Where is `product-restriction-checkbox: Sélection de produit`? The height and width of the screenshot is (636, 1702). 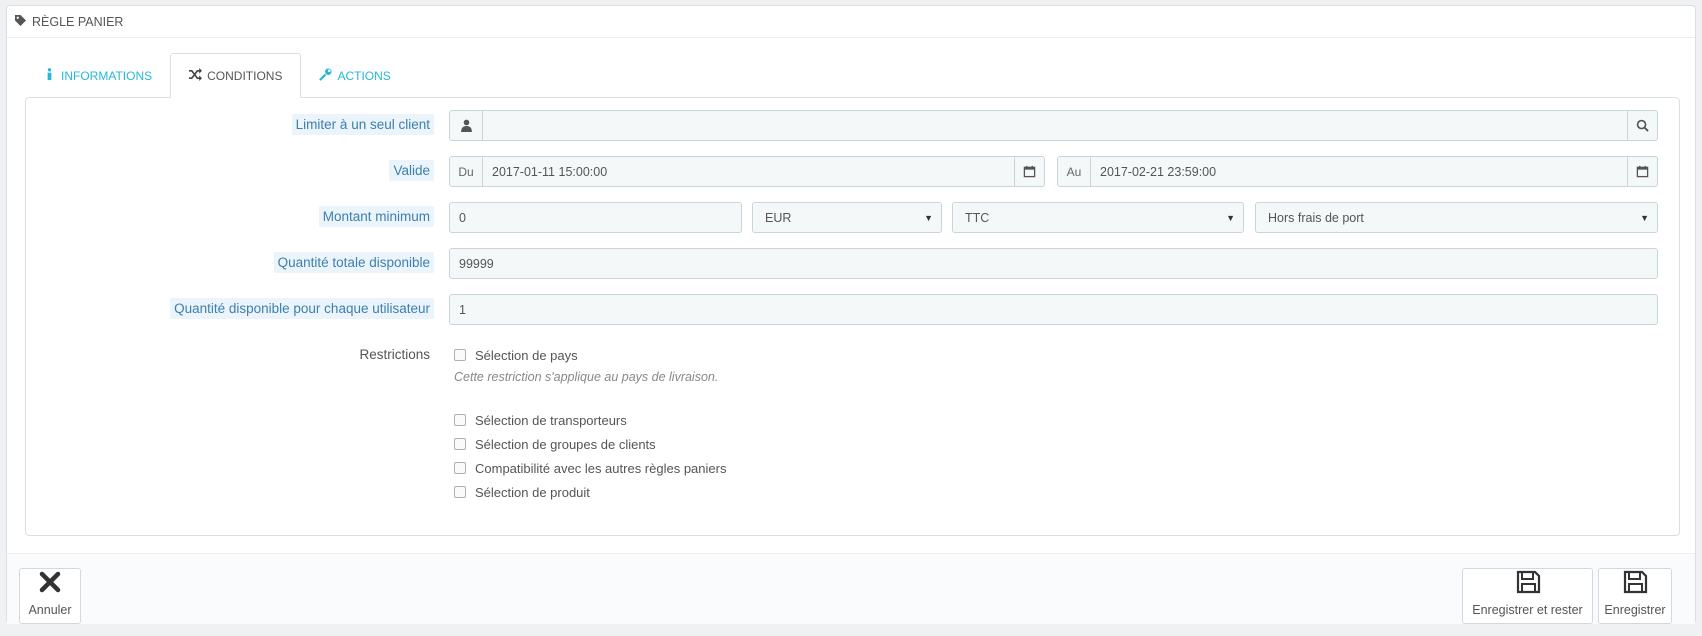
product-restriction-checkbox: Sélection de produit is located at coordinates (590, 492).